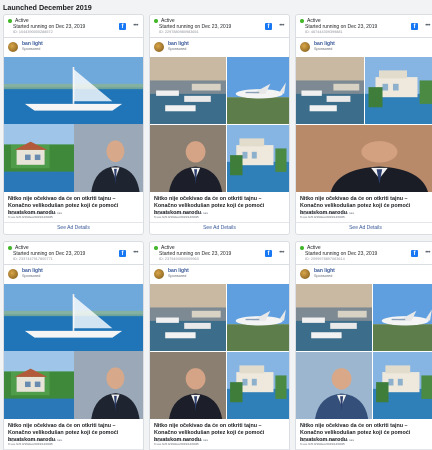 This screenshot has width=432, height=450. I want to click on ad-id: ID: 1044390000288572, so click(33, 32).